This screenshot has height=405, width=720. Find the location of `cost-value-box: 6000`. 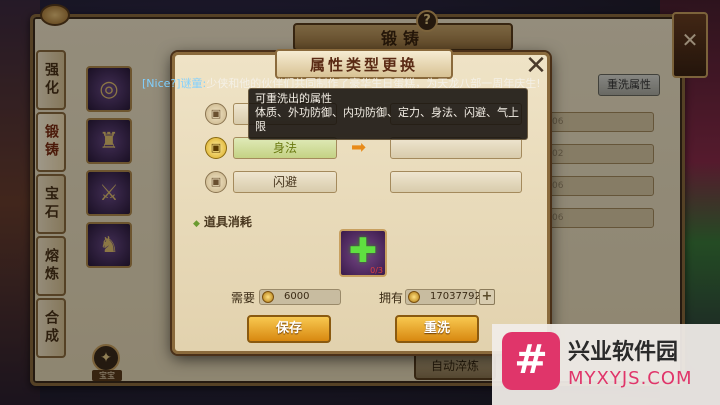

cost-value-box: 6000 is located at coordinates (300, 297).